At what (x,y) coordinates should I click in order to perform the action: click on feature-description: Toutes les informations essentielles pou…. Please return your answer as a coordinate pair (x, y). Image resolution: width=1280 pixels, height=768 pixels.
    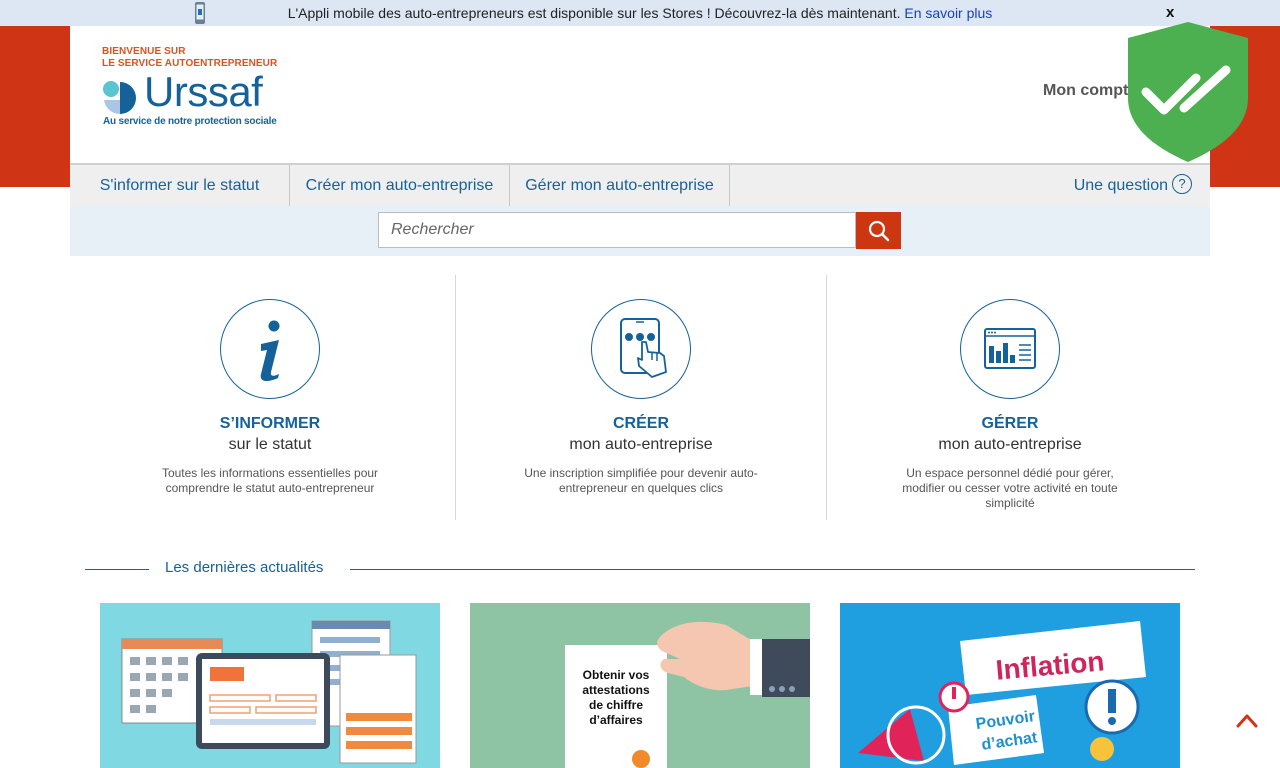
    Looking at the image, I should click on (270, 480).